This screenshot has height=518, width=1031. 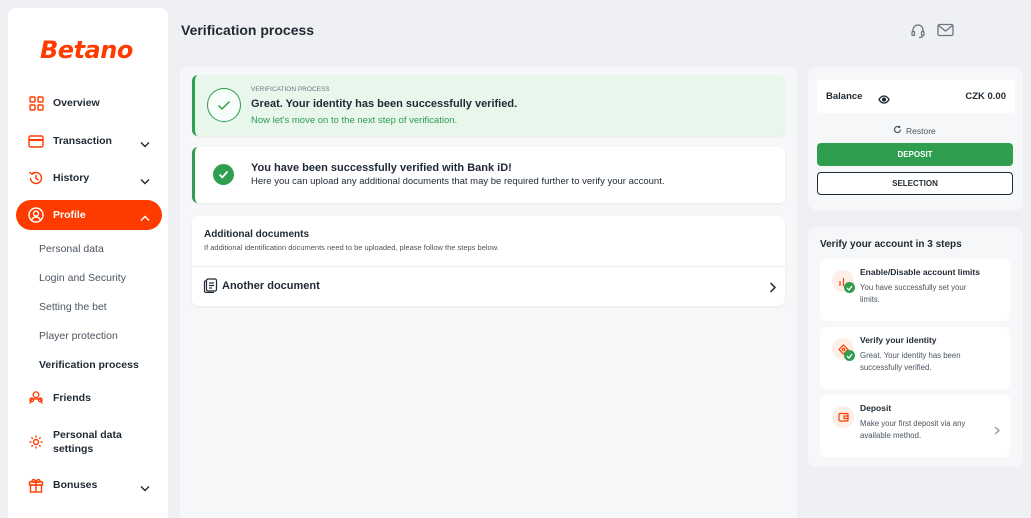 I want to click on history-icon, so click(x=36, y=178).